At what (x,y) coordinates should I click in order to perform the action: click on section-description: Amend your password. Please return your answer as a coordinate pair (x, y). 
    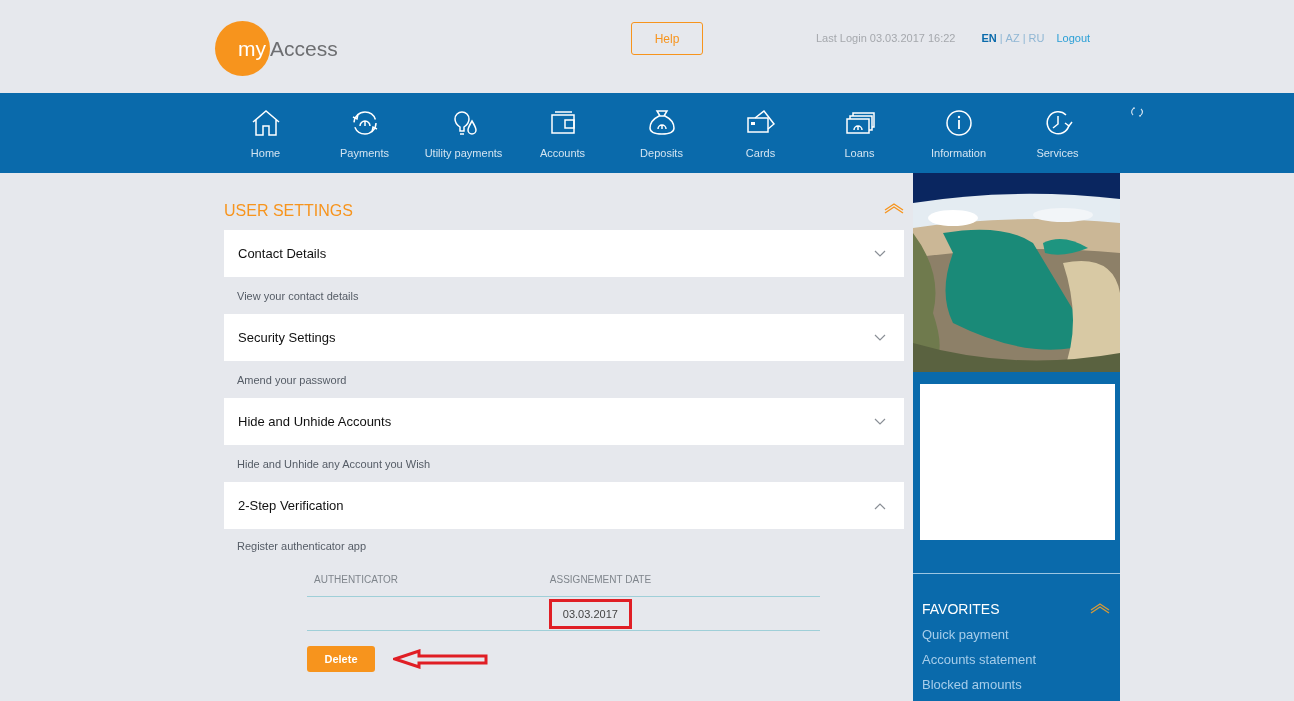
    Looking at the image, I should click on (292, 380).